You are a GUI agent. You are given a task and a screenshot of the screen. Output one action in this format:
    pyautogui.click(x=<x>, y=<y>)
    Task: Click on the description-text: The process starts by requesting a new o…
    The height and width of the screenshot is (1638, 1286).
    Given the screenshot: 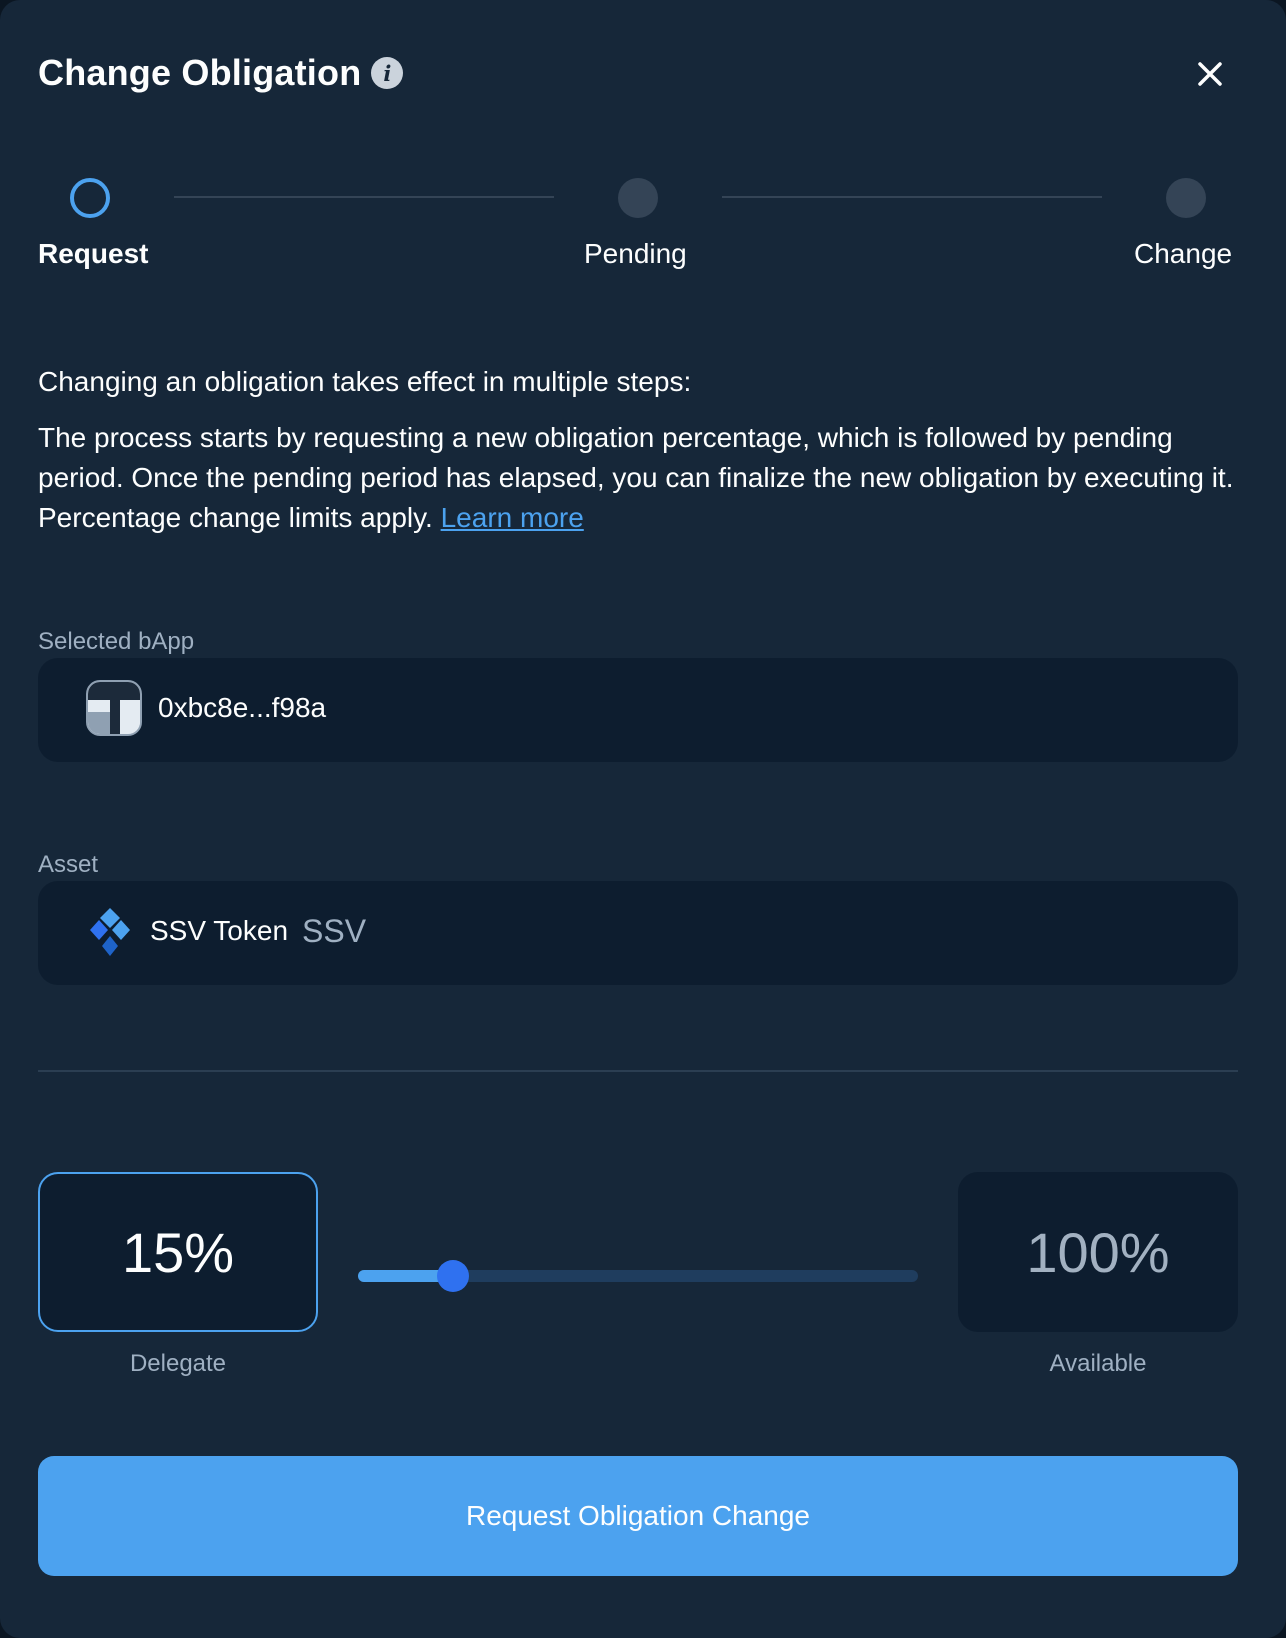 What is the action you would take?
    pyautogui.click(x=636, y=477)
    